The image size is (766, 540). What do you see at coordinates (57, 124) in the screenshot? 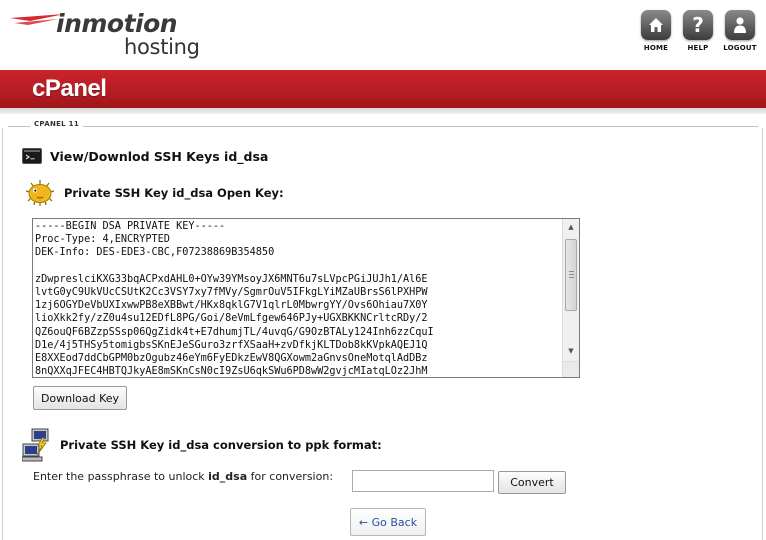
I see `breadcrumb-item-cpanel: CPANEL 11` at bounding box center [57, 124].